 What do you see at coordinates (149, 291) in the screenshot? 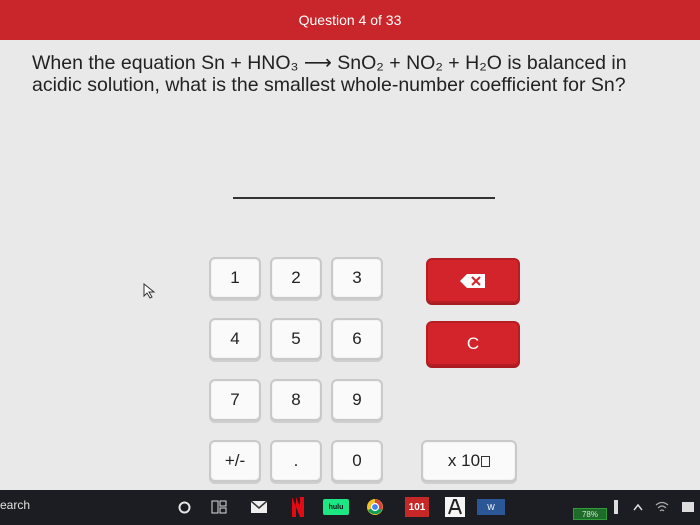
I see `mouse-pointer-icon` at bounding box center [149, 291].